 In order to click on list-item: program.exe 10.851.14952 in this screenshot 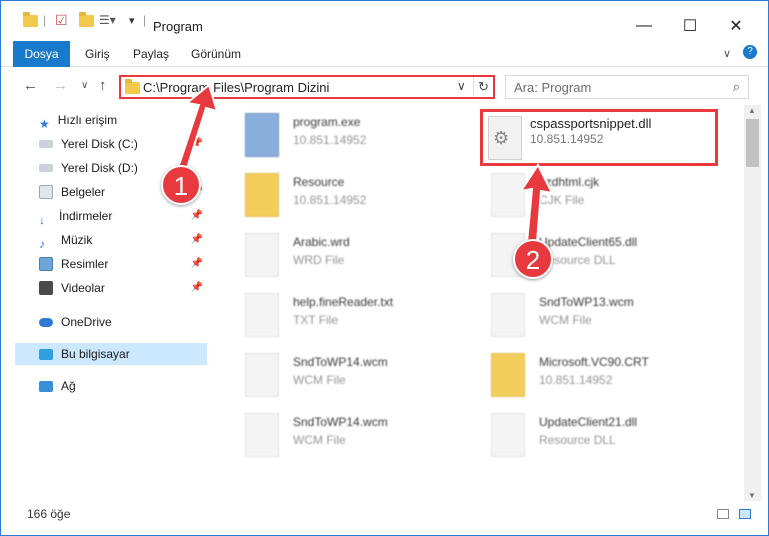, I will do `click(341, 137)`.